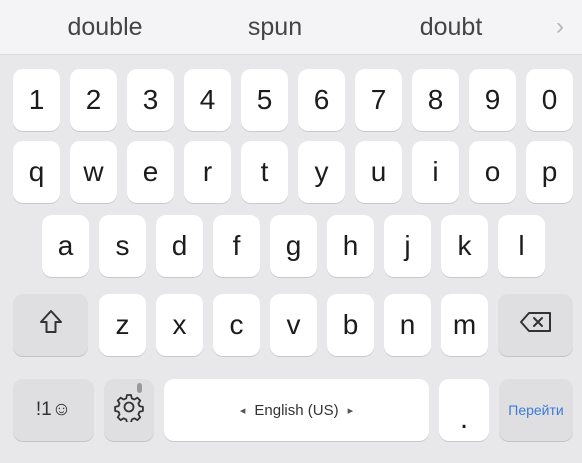 The width and height of the screenshot is (582, 463). Describe the element at coordinates (549, 172) in the screenshot. I see `key-p: p` at that location.